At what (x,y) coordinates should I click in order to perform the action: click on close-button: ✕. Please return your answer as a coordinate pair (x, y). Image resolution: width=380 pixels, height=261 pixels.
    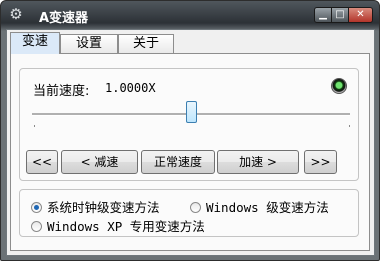
    Looking at the image, I should click on (360, 15).